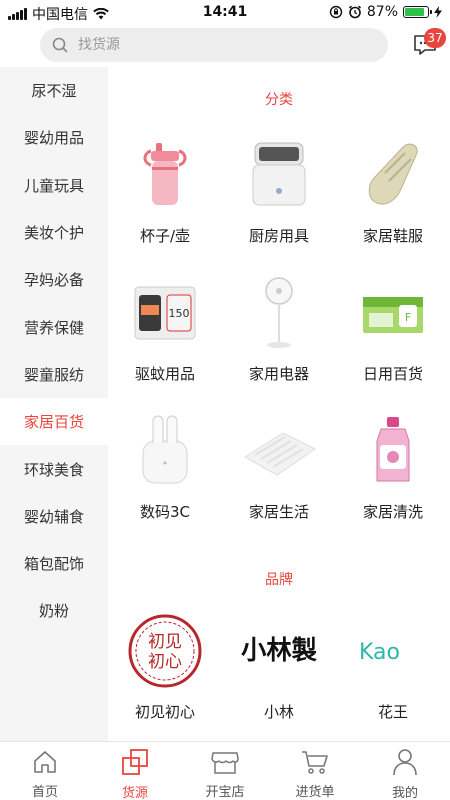  I want to click on brand-label: 花王, so click(392, 712).